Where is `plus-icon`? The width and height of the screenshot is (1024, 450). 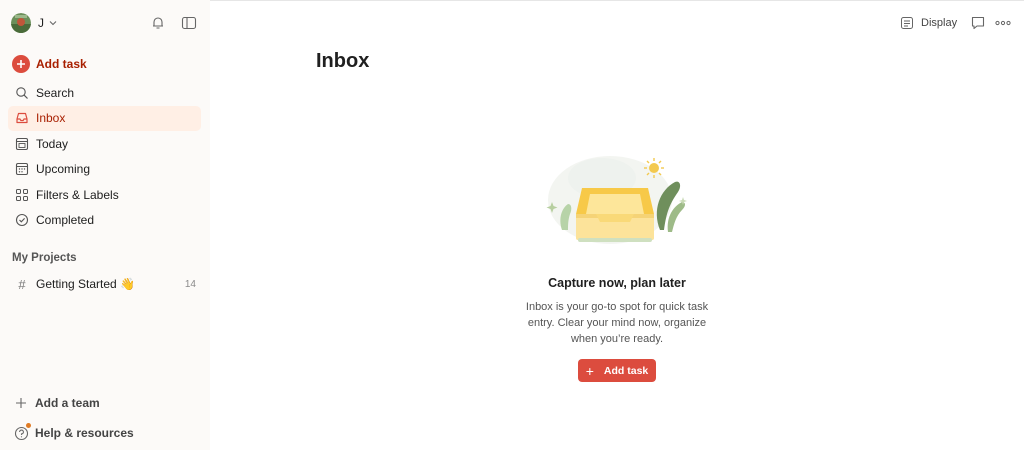
plus-icon is located at coordinates (21, 403).